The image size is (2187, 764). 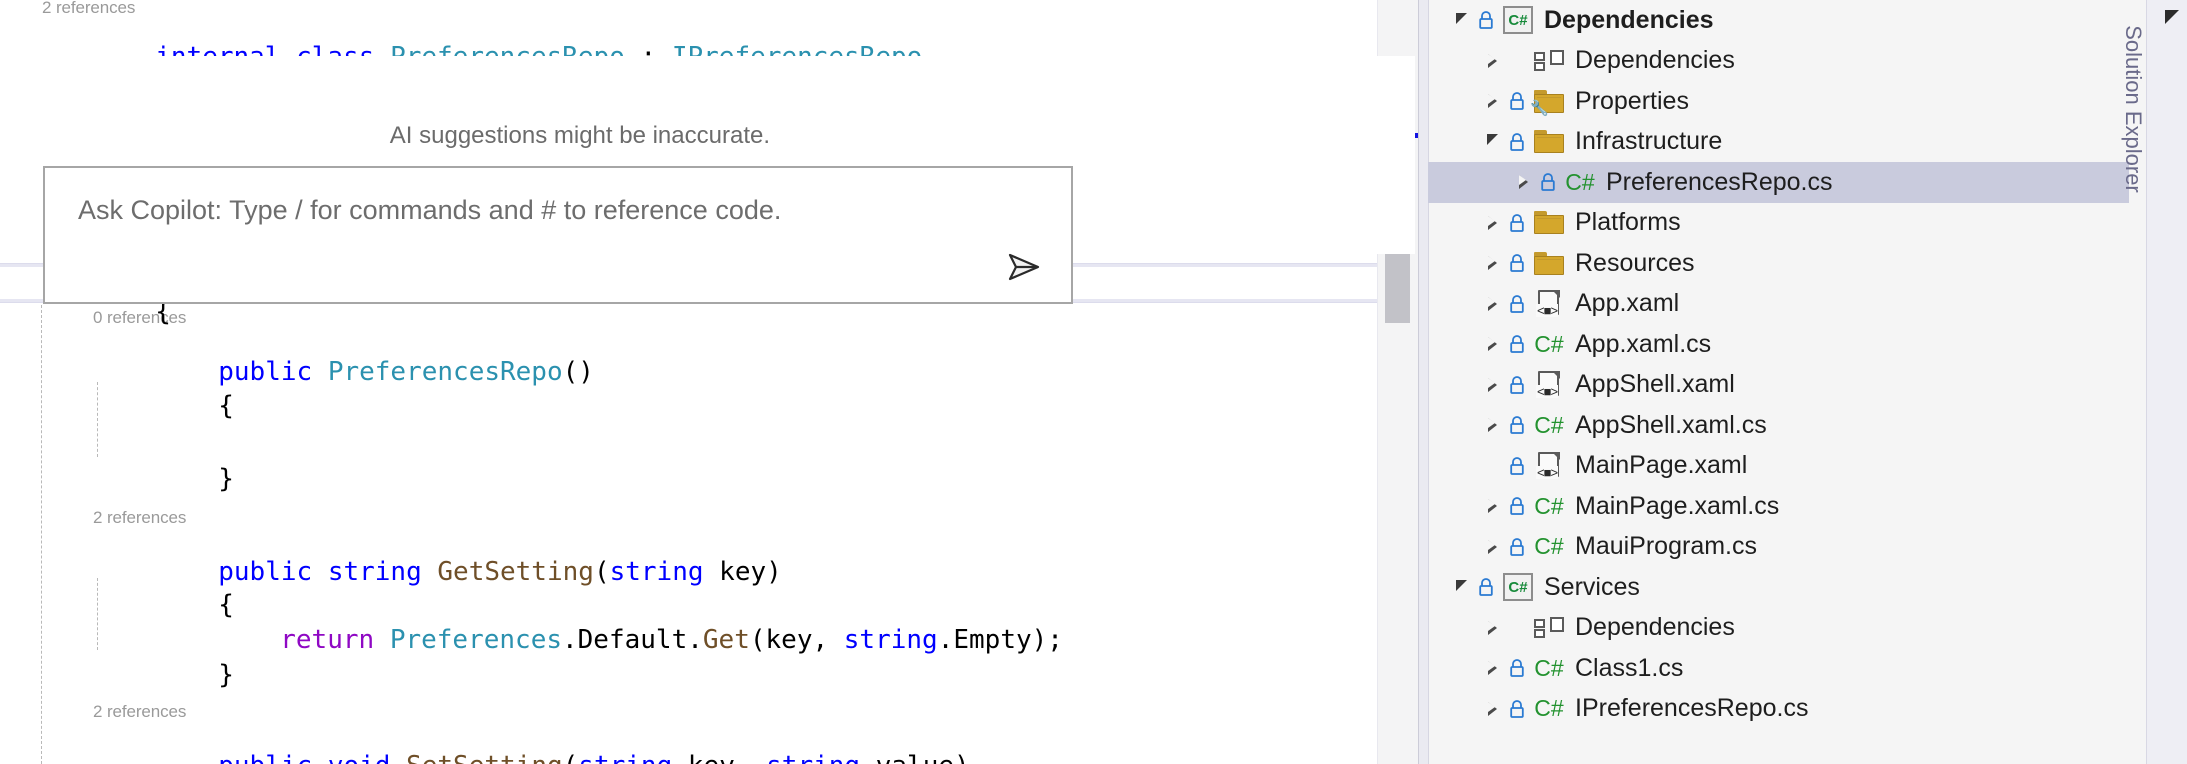 What do you see at coordinates (1628, 222) in the screenshot?
I see `tree-item-label: Platforms` at bounding box center [1628, 222].